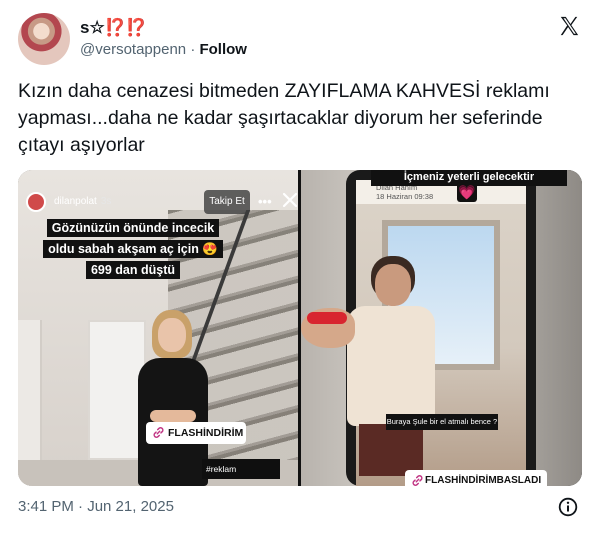 This screenshot has width=600, height=536. Describe the element at coordinates (568, 507) in the screenshot. I see `info-icon` at that location.